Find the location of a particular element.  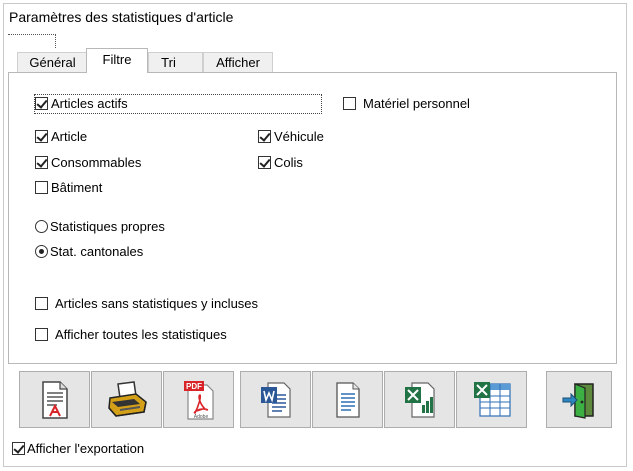

export-excel-chart-button is located at coordinates (419, 399).